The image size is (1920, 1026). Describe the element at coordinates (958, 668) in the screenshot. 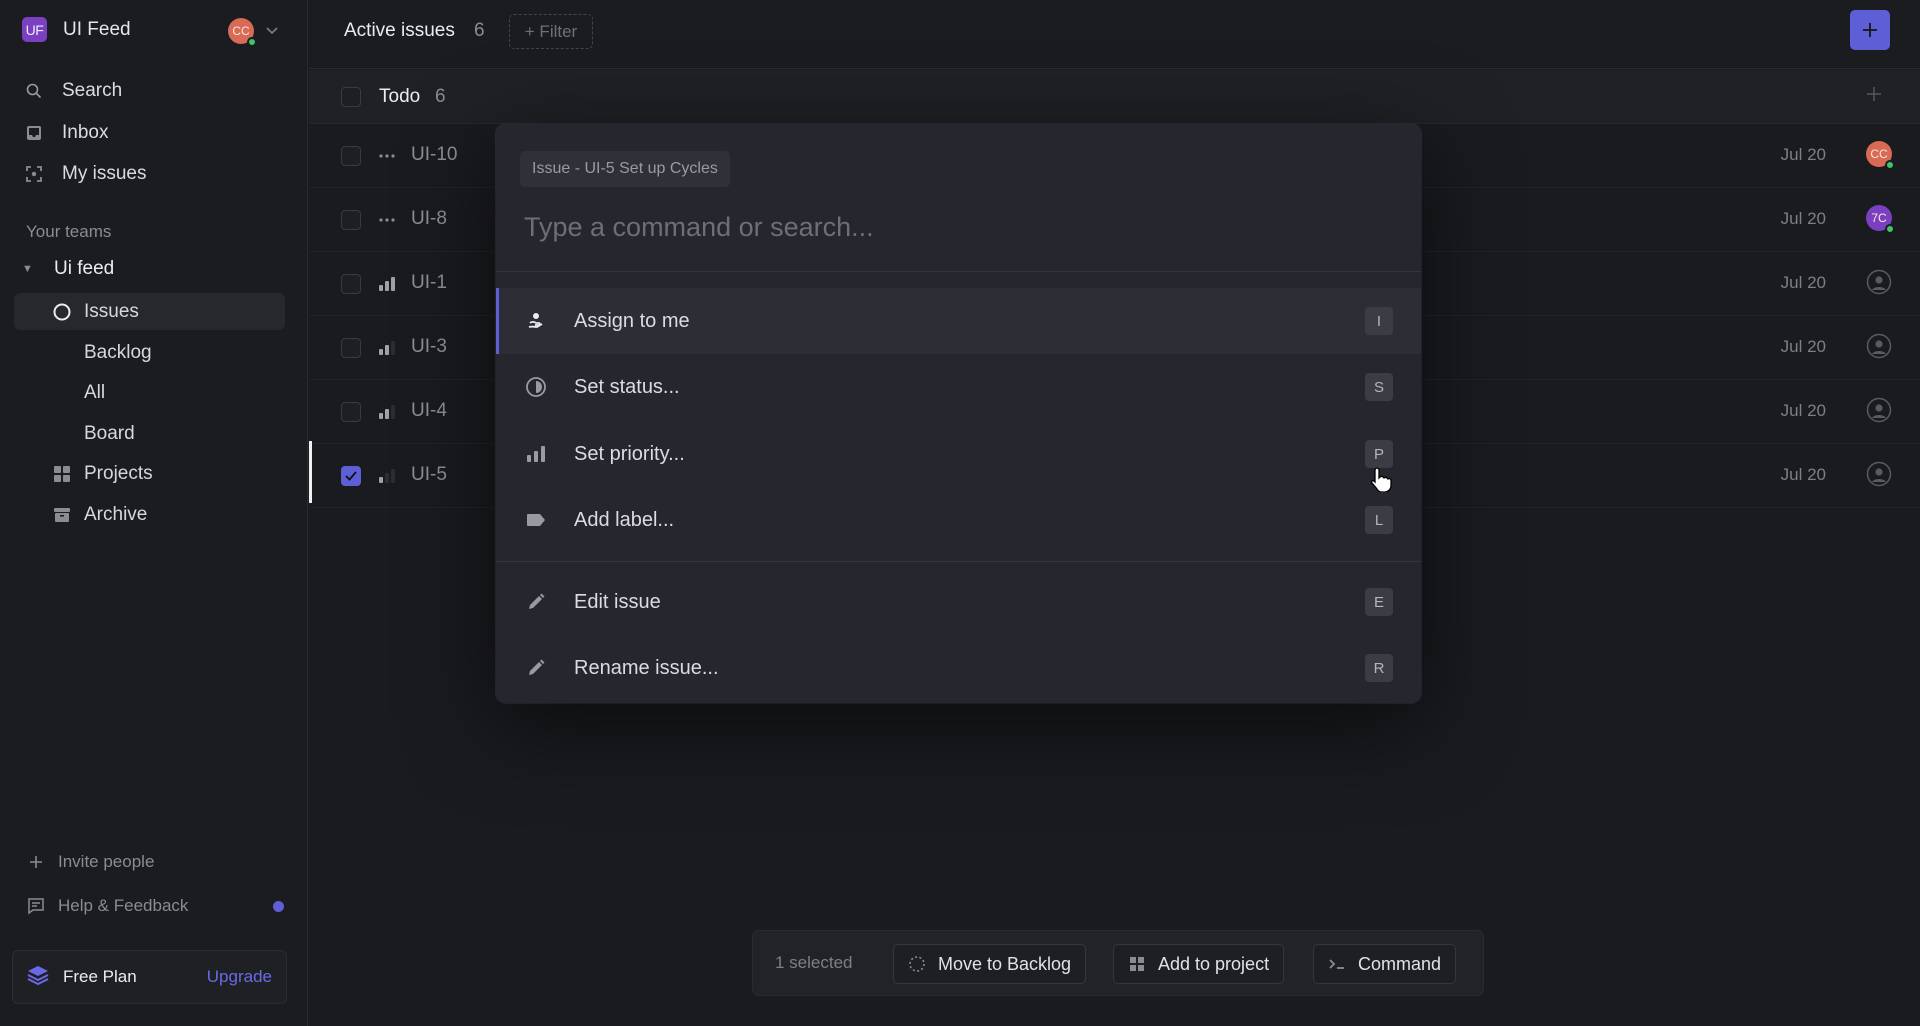

I see `command-item-rename-issue: Rename issue... R` at that location.